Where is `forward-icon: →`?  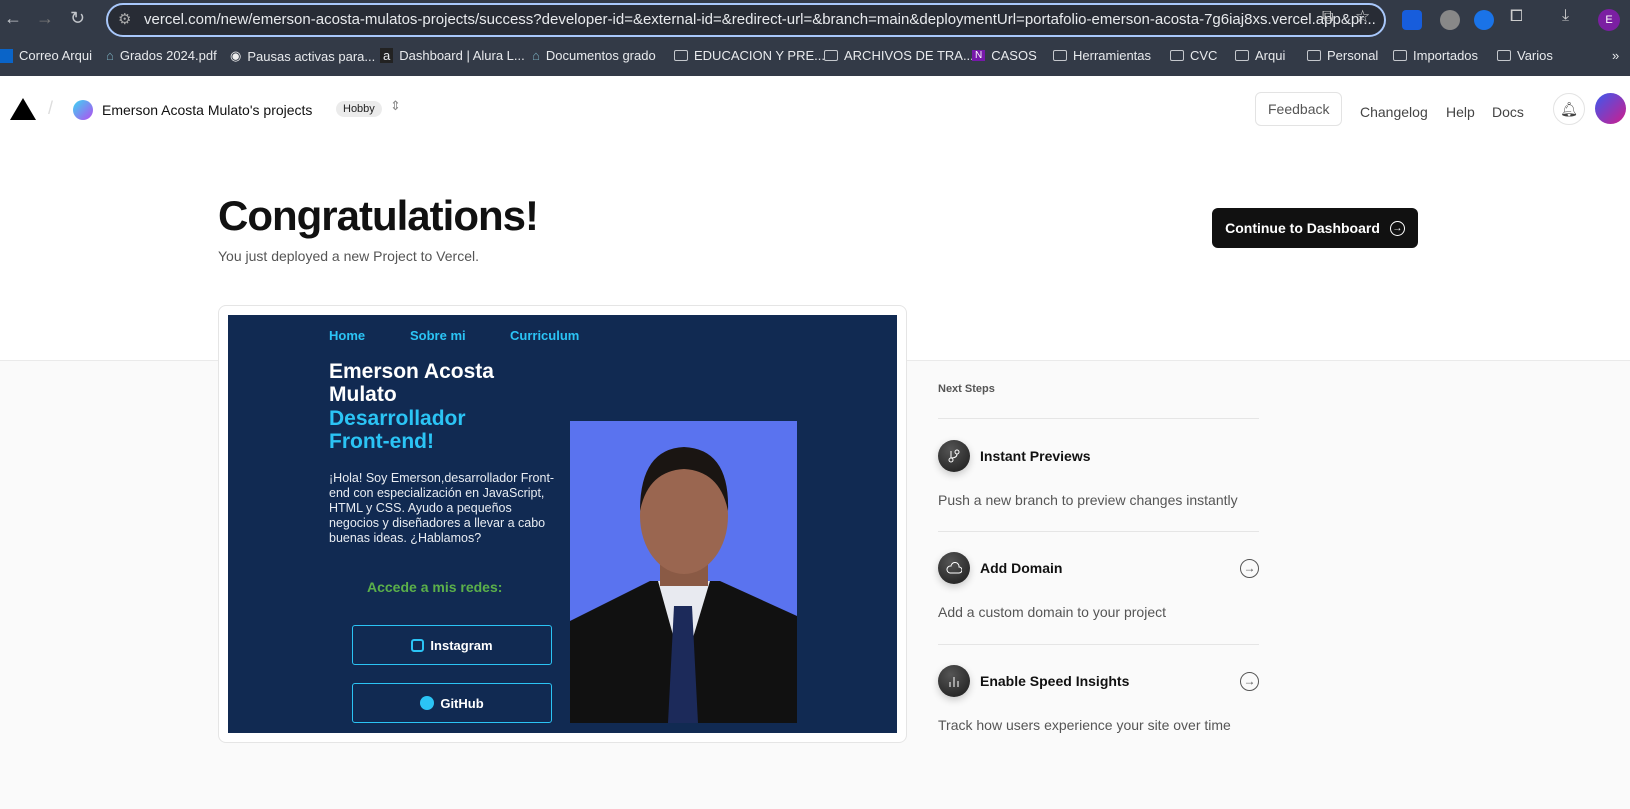 forward-icon: → is located at coordinates (45, 18).